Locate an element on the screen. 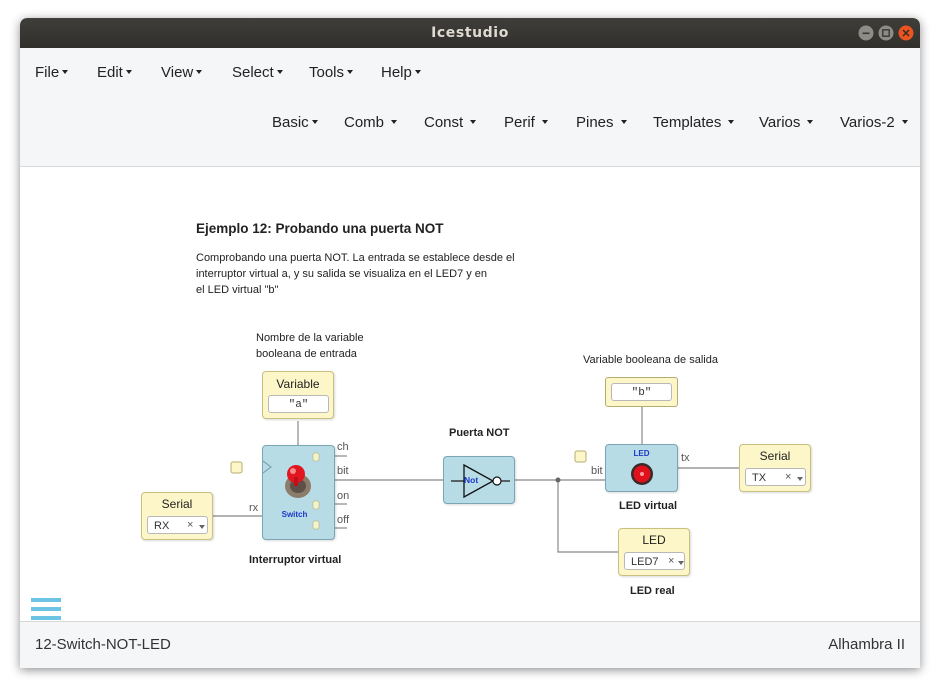 This screenshot has width=950, height=694. collection-varios: Varios is located at coordinates (786, 122).